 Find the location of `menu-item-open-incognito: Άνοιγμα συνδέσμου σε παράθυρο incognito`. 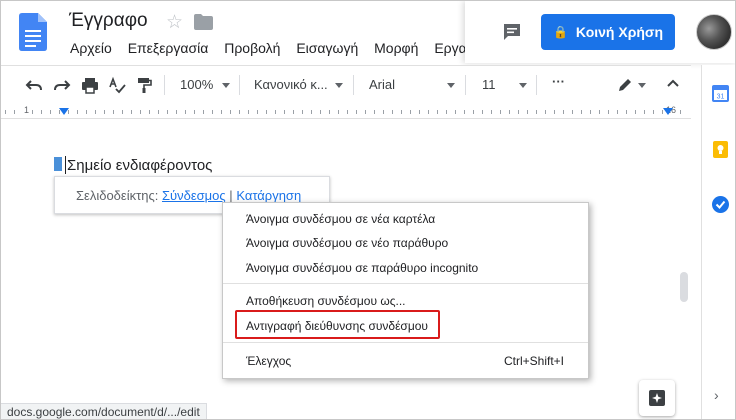

menu-item-open-incognito: Άνοιγμα συνδέσμου σε παράθυρο incognito is located at coordinates (362, 268).